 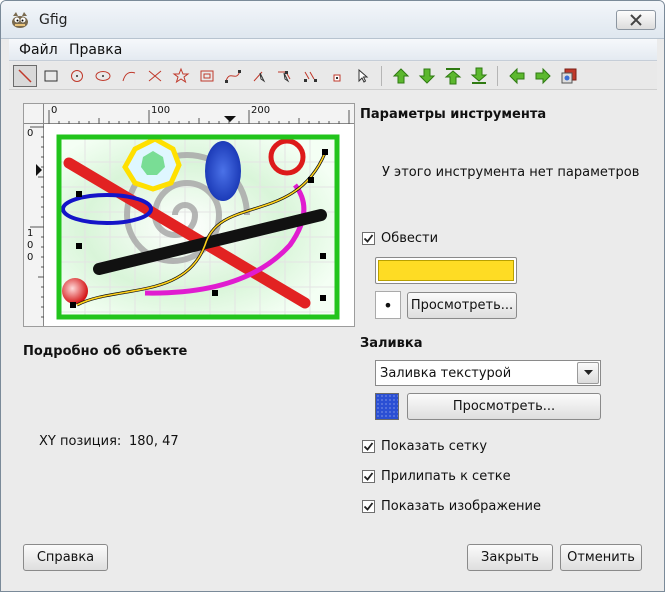 I want to click on menu-bar: Файл Правка, so click(x=333, y=50).